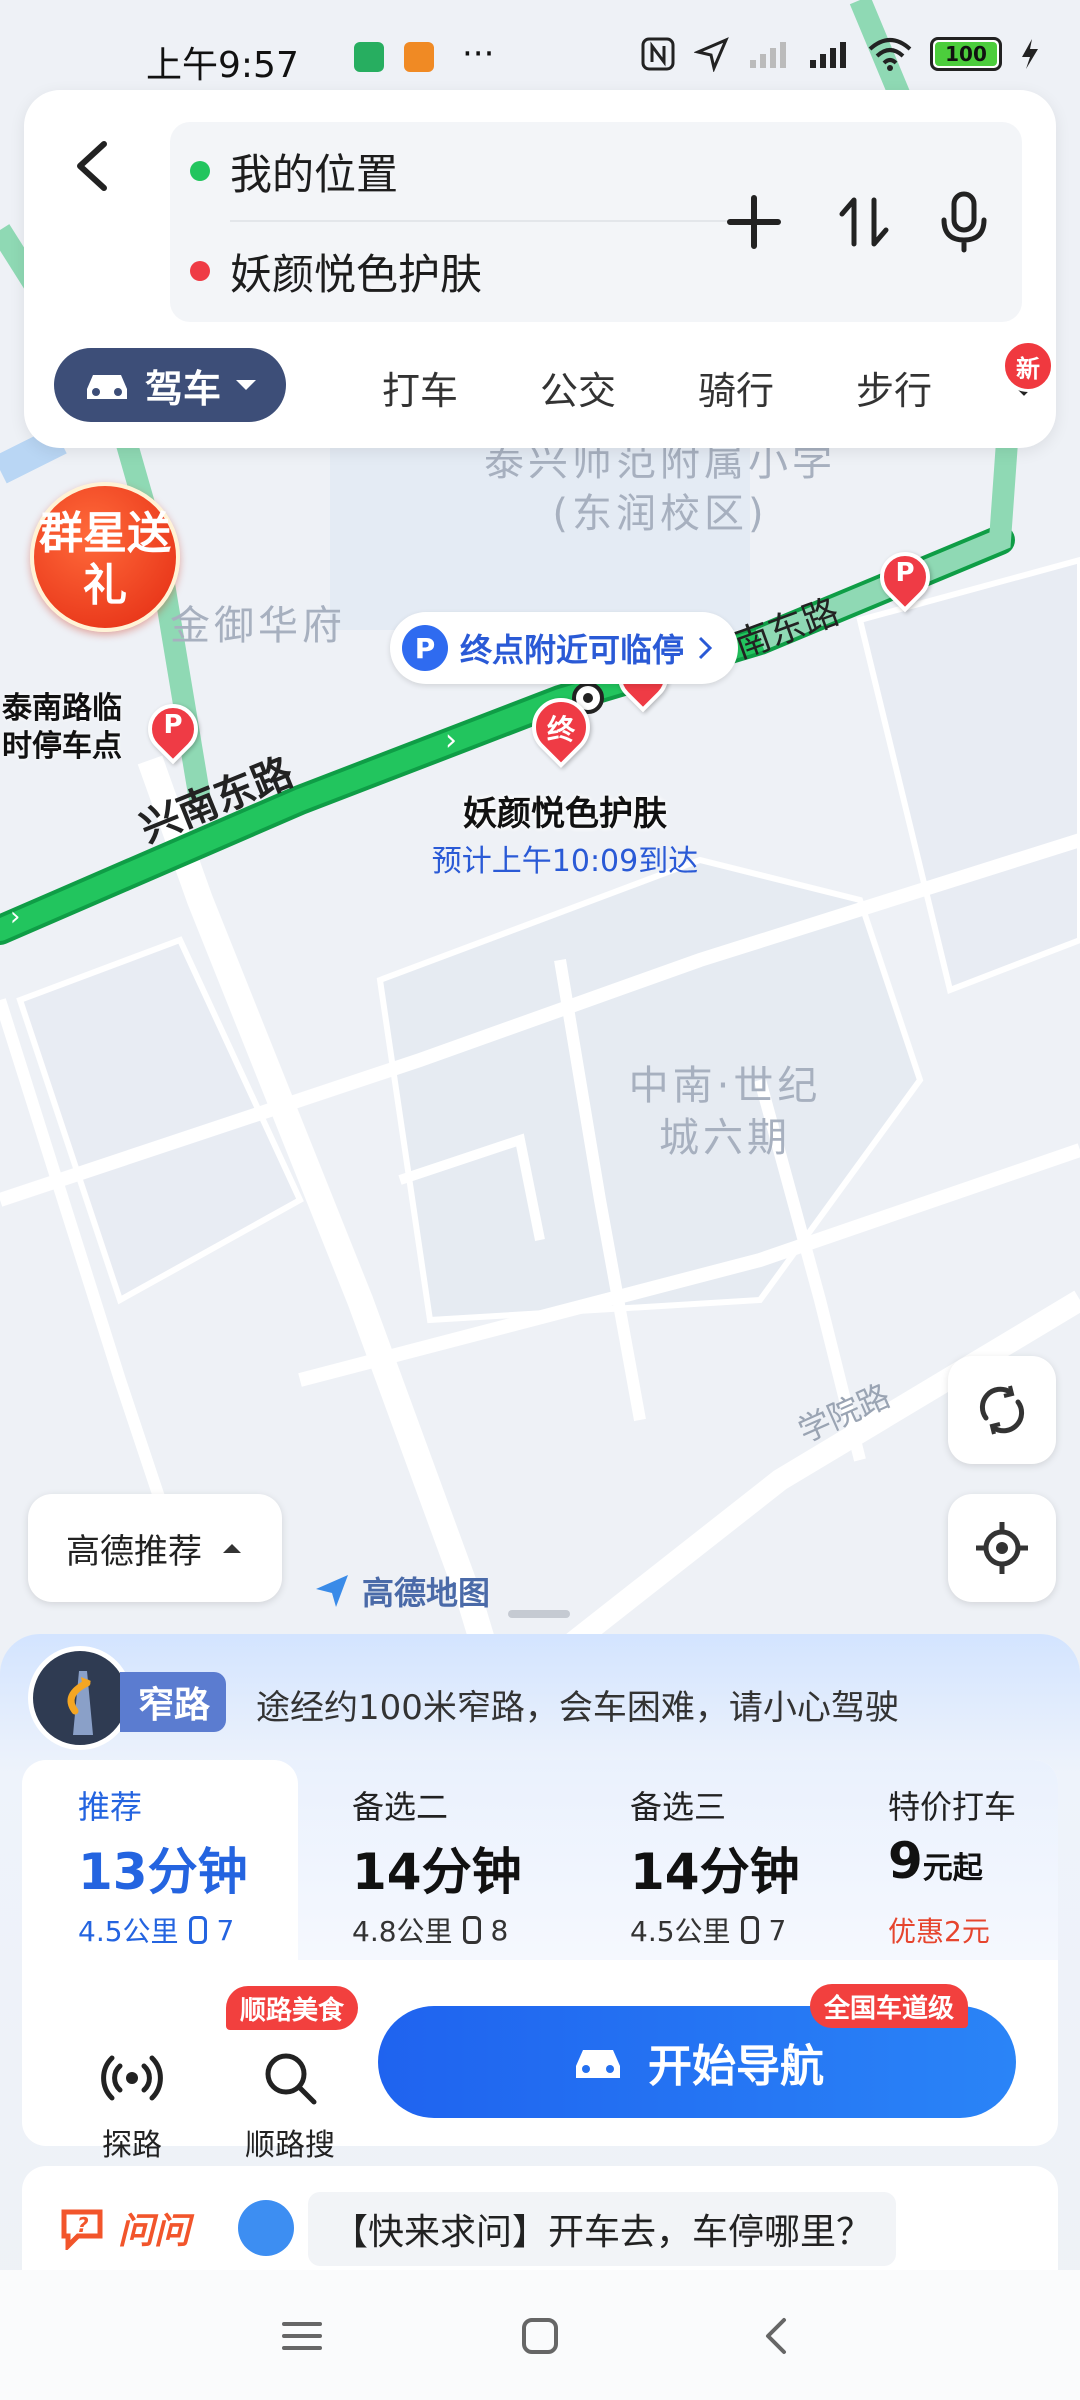 Image resolution: width=1080 pixels, height=2400 pixels. I want to click on location-icon, so click(711, 54).